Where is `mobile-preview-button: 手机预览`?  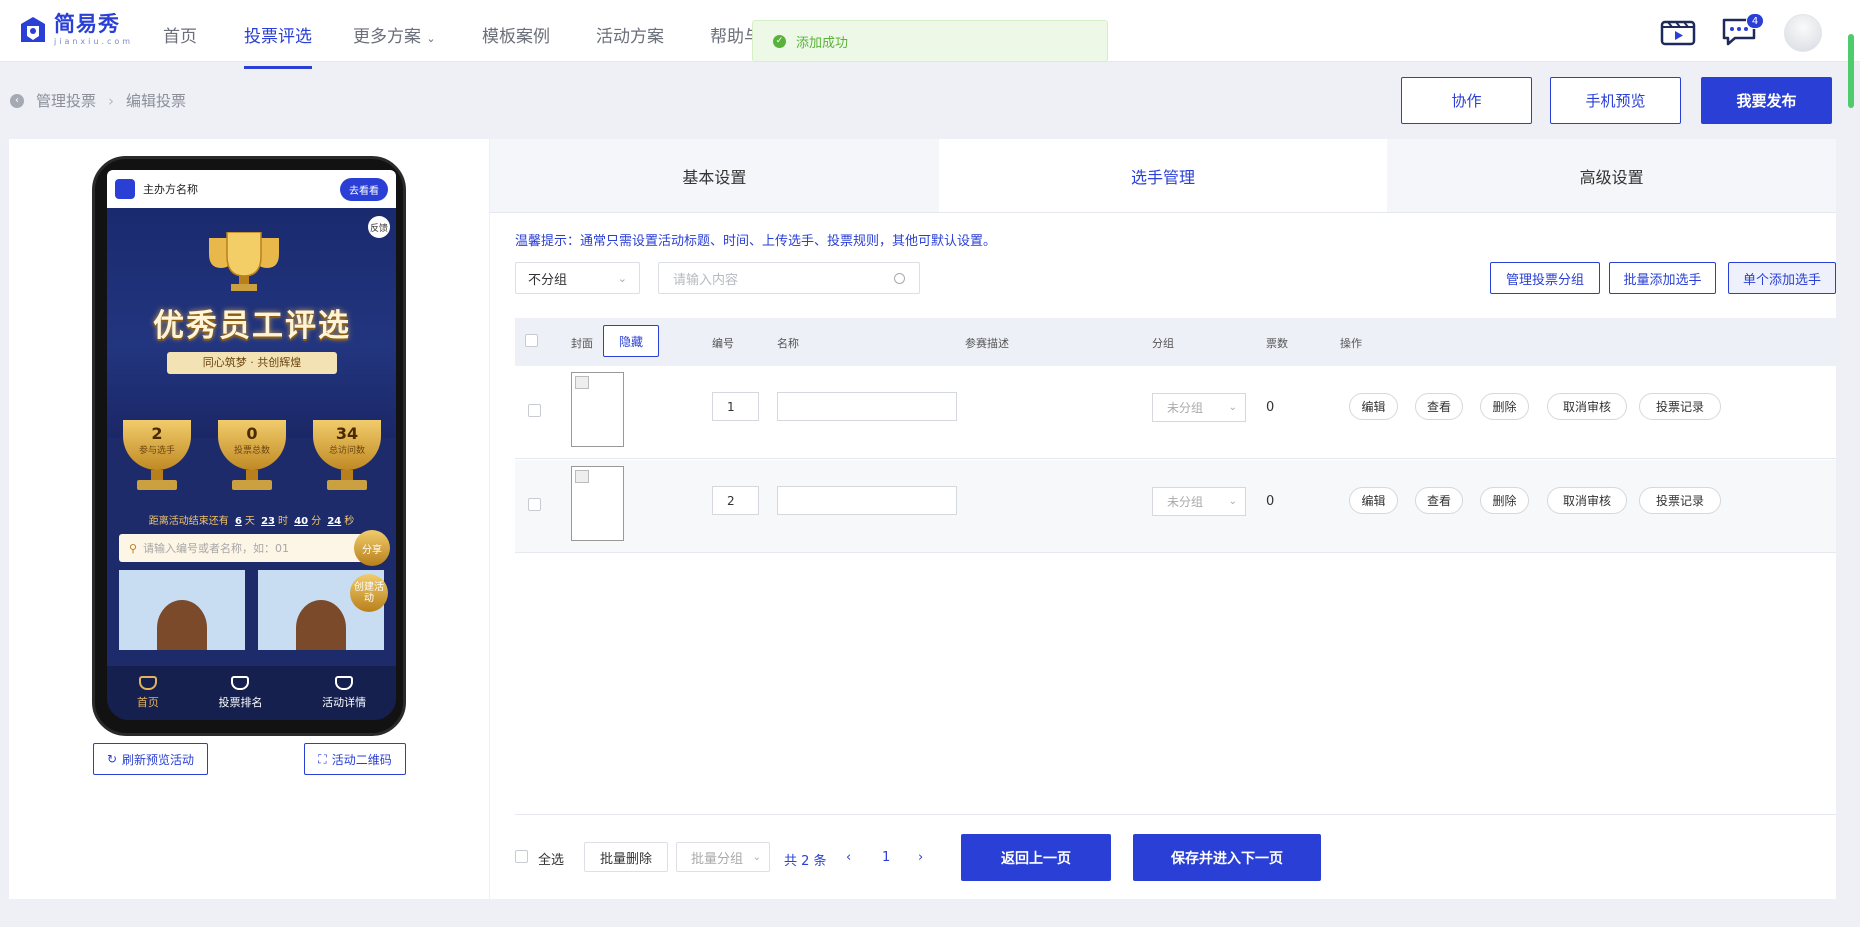 mobile-preview-button: 手机预览 is located at coordinates (1615, 100).